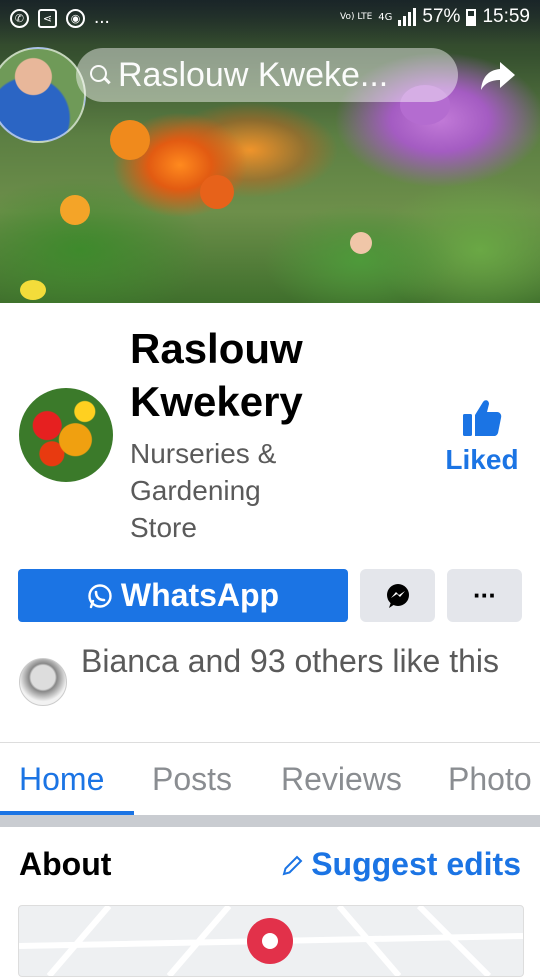 The height and width of the screenshot is (977, 540). What do you see at coordinates (100, 75) in the screenshot?
I see `search-icon` at bounding box center [100, 75].